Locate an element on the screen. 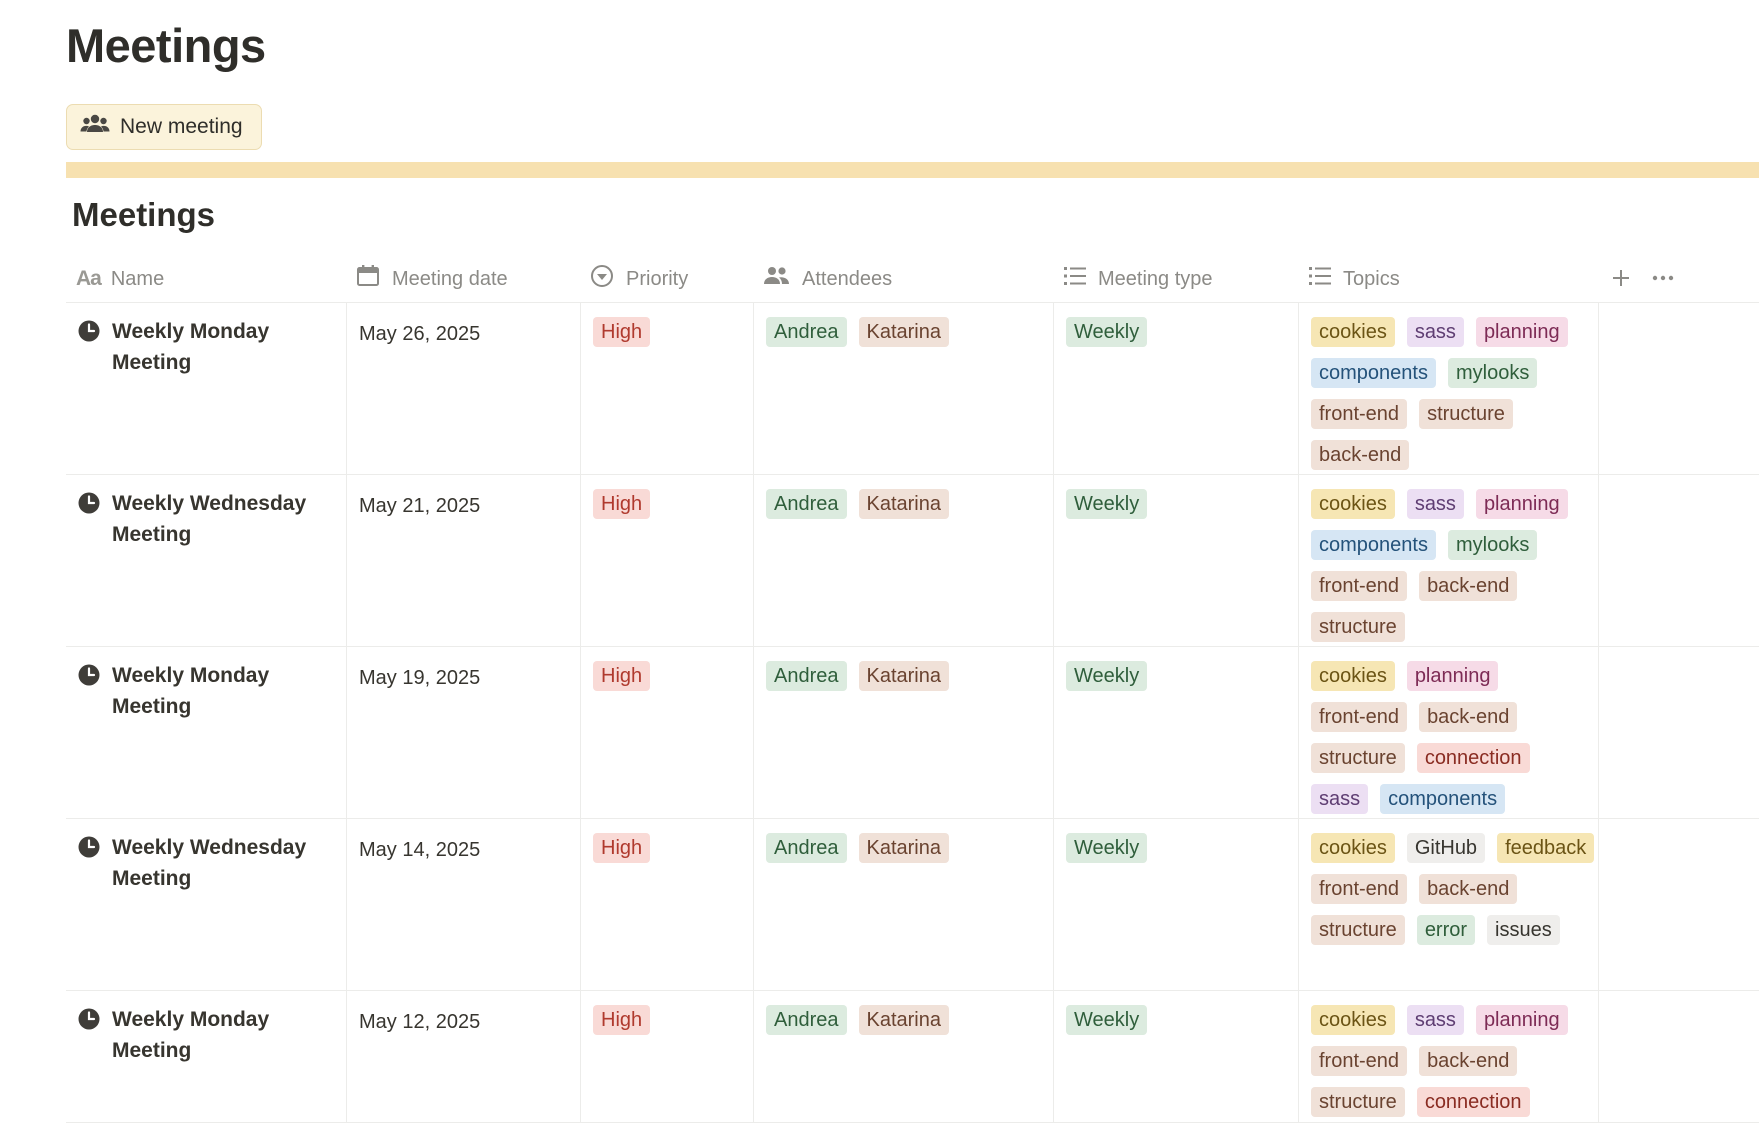 Image resolution: width=1759 pixels, height=1138 pixels. column-header-name: Aa Name is located at coordinates (120, 279).